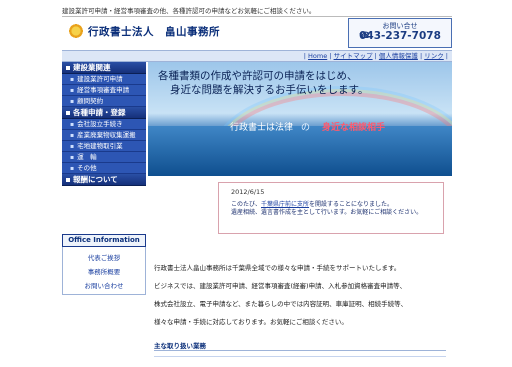 Image resolution: width=512 pixels, height=367 pixels. Describe the element at coordinates (257, 11) in the screenshot. I see `top-tagline: 建設業許可申請・経営事項審査の他、各種許認可の申請などお気軽にご相談ください。` at that location.